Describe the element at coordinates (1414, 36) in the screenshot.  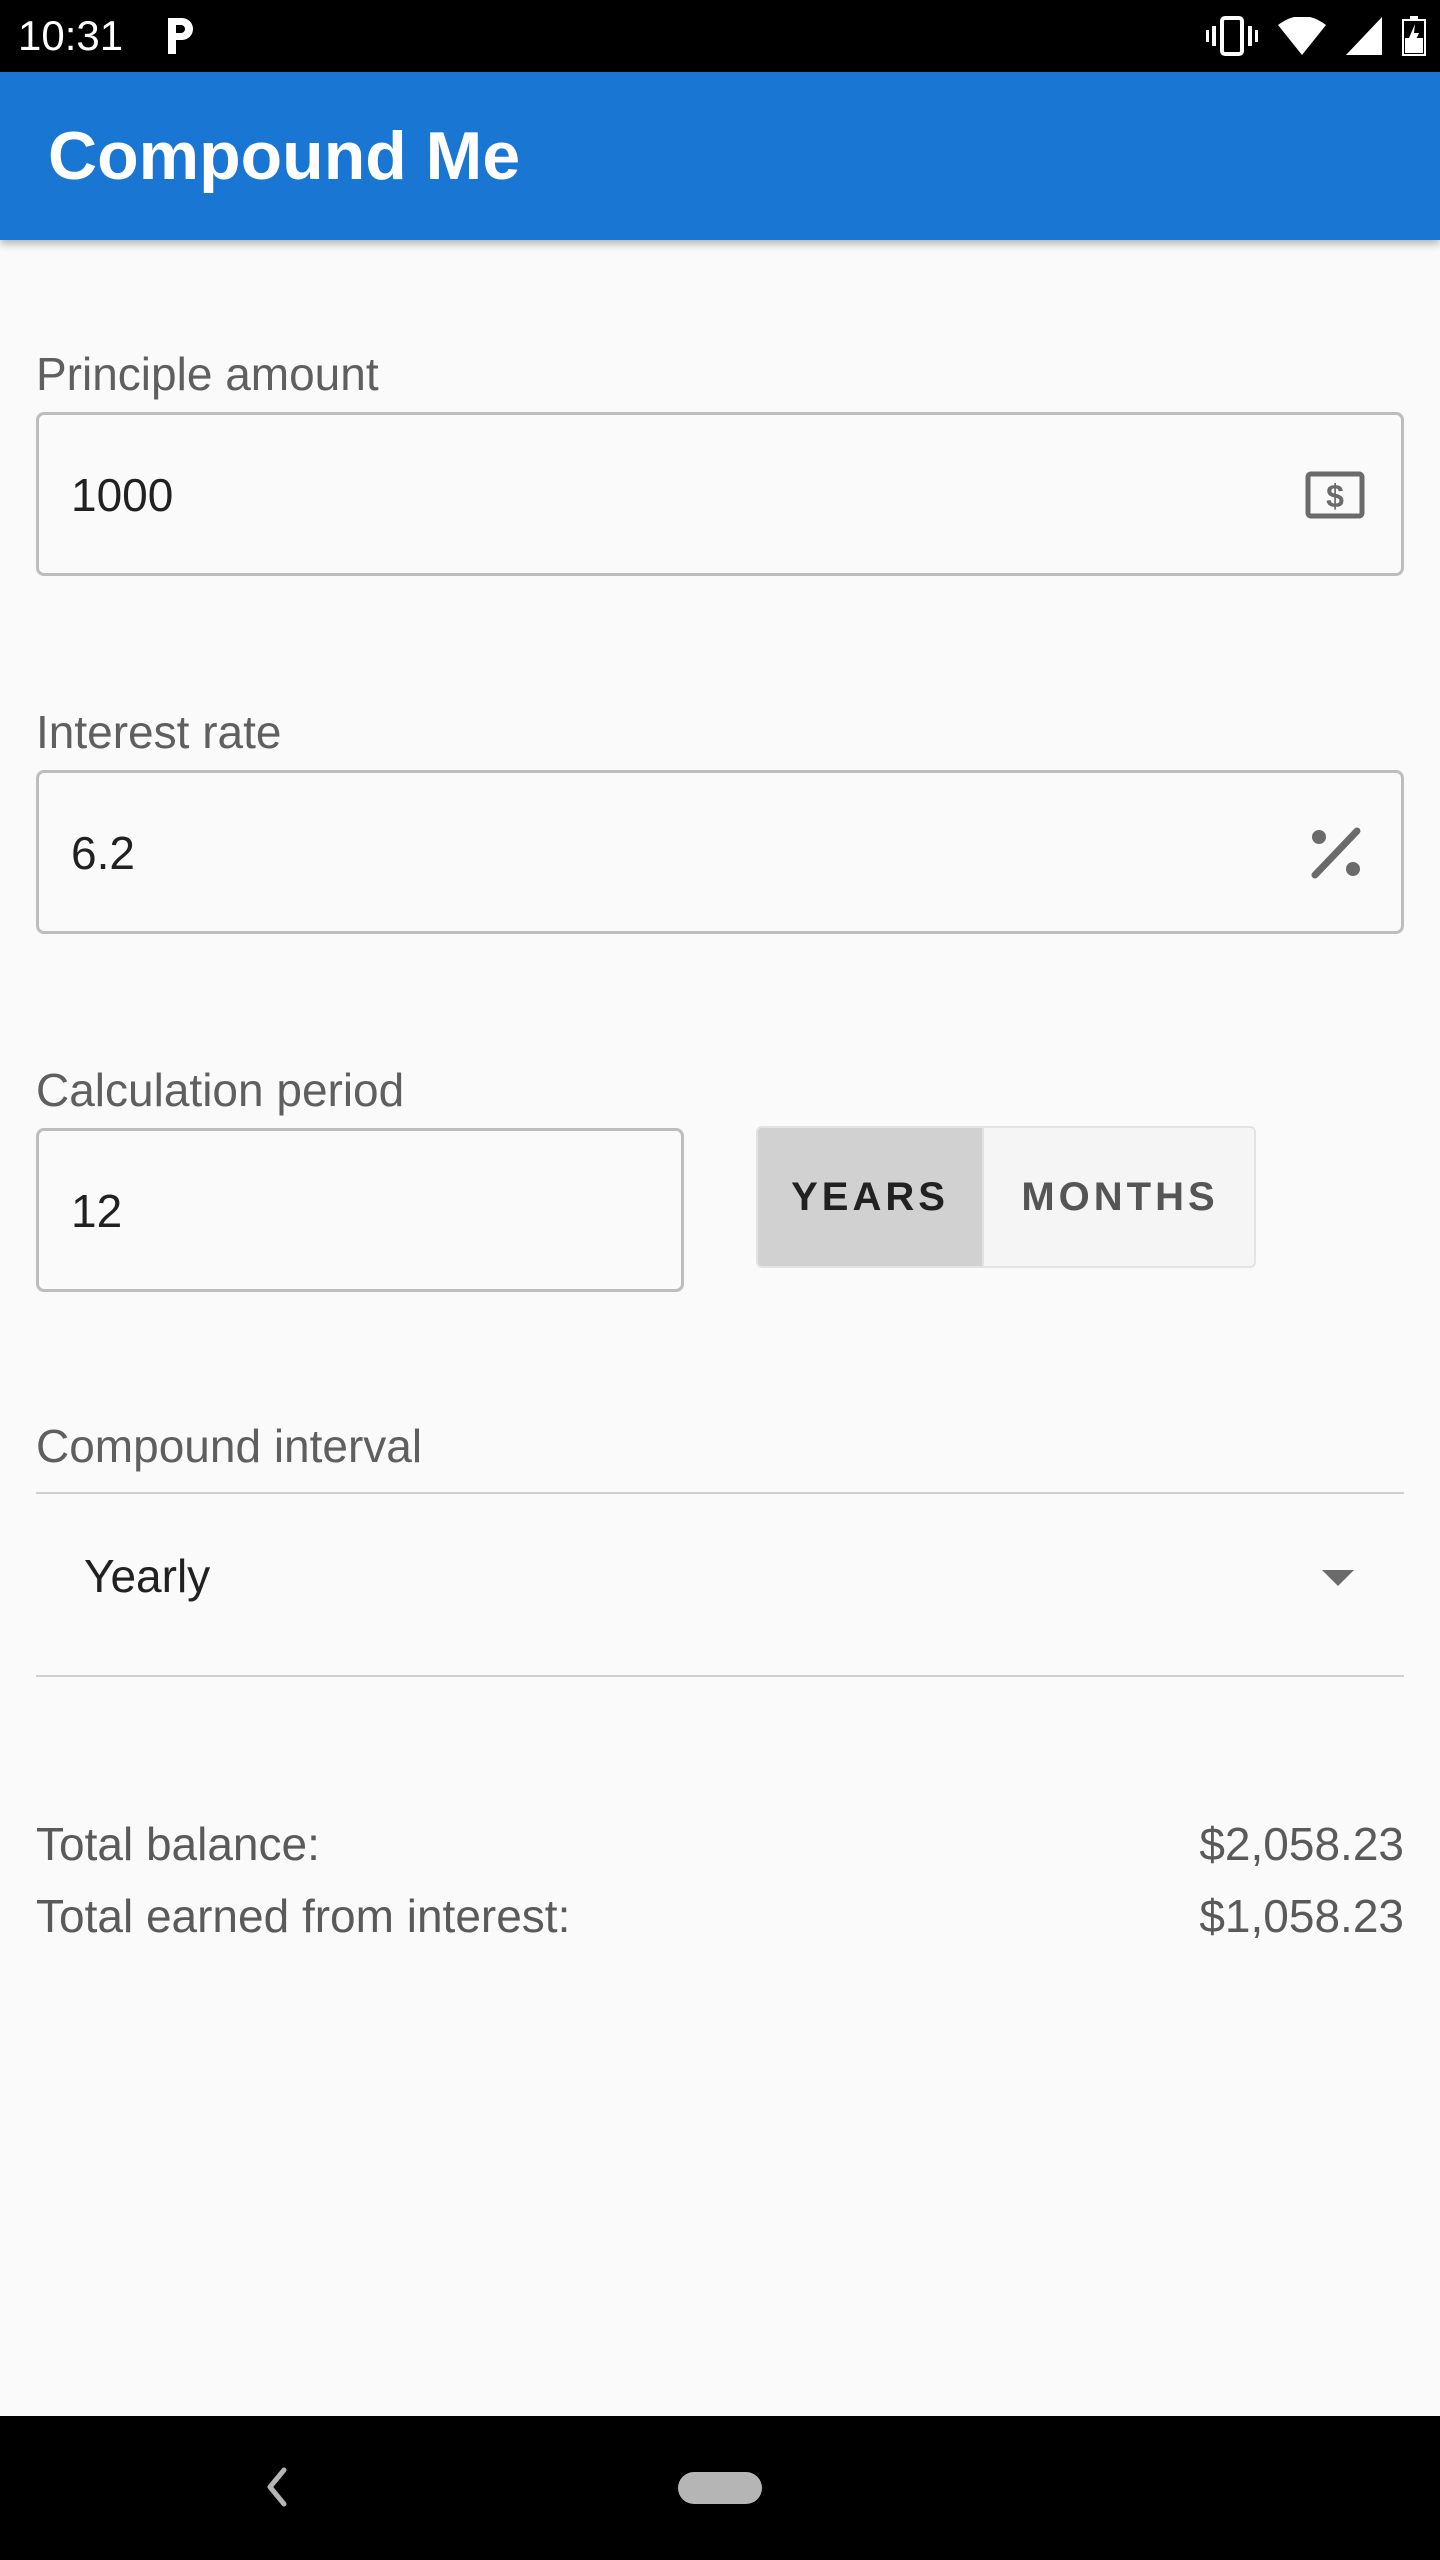
I see `battery-icon` at that location.